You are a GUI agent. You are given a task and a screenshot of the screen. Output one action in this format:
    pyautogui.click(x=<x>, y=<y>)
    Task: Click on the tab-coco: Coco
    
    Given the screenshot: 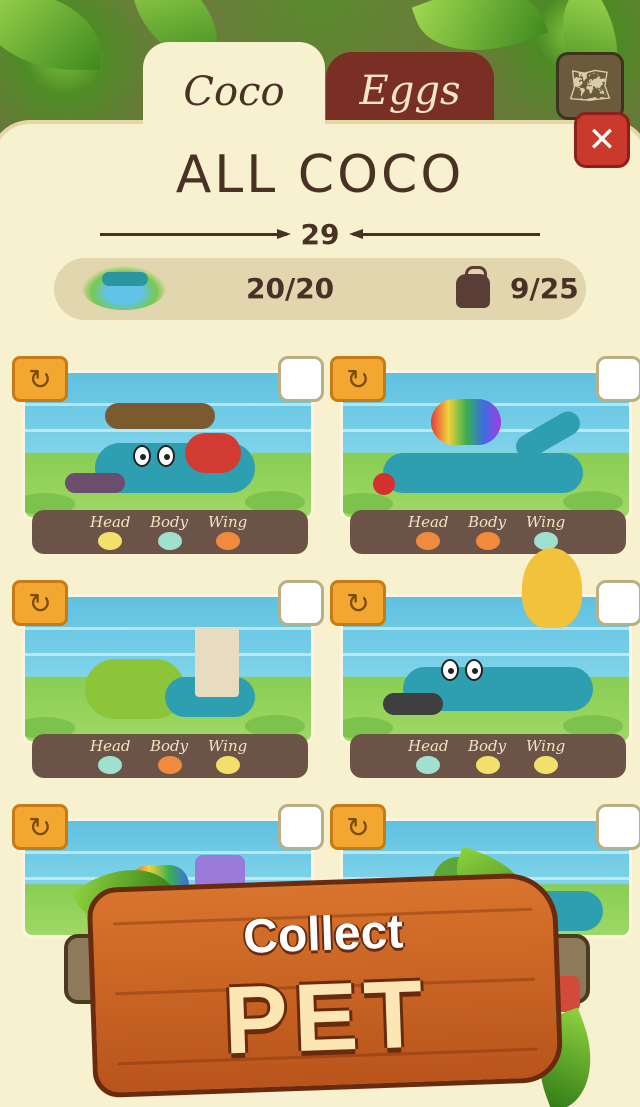 What is the action you would take?
    pyautogui.click(x=234, y=92)
    